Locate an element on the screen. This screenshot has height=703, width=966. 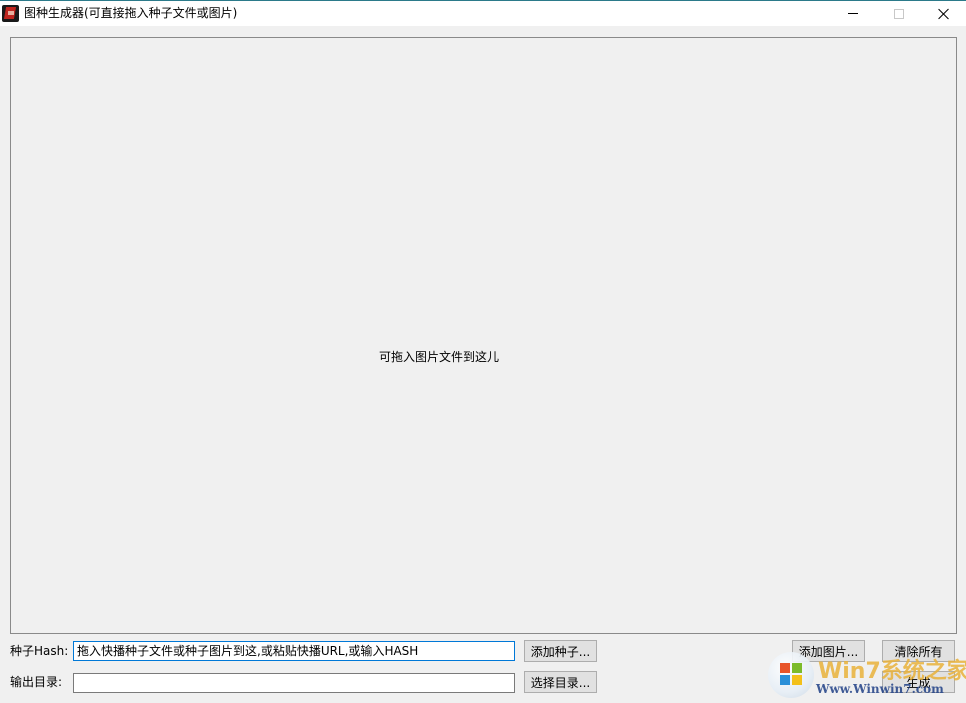
window-title: 图种生成器(可直接拖入种子文件或图片) is located at coordinates (131, 13).